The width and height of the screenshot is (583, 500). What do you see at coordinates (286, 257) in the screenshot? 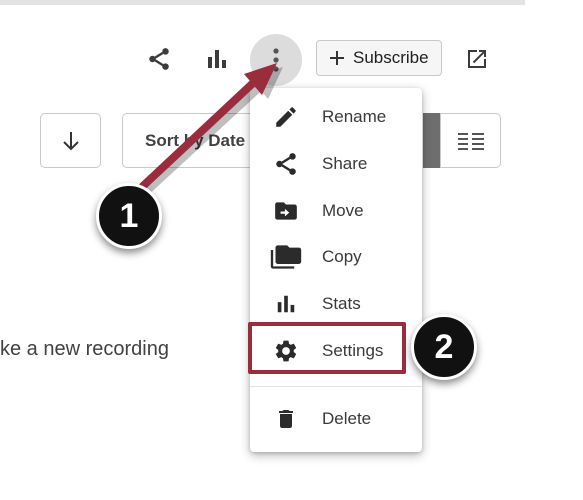
I see `copy-folder-icon` at bounding box center [286, 257].